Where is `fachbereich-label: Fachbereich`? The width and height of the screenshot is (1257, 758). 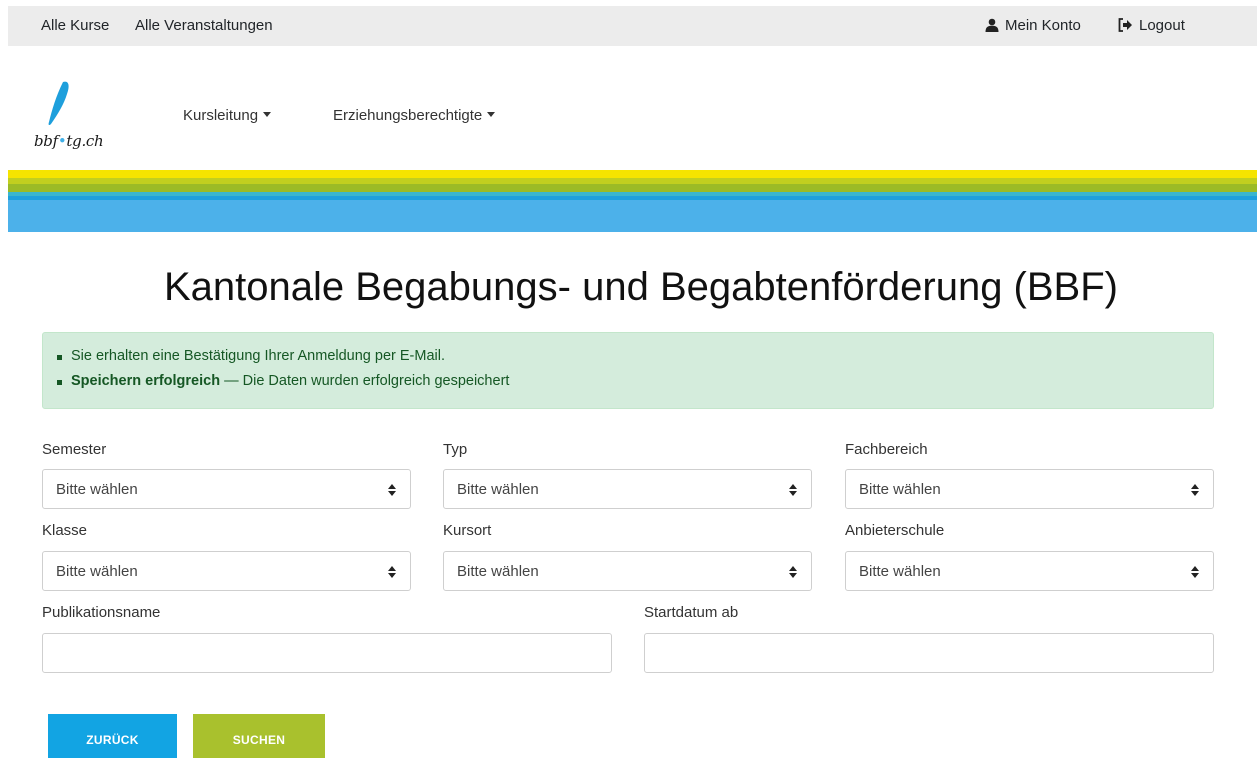
fachbereich-label: Fachbereich is located at coordinates (886, 449).